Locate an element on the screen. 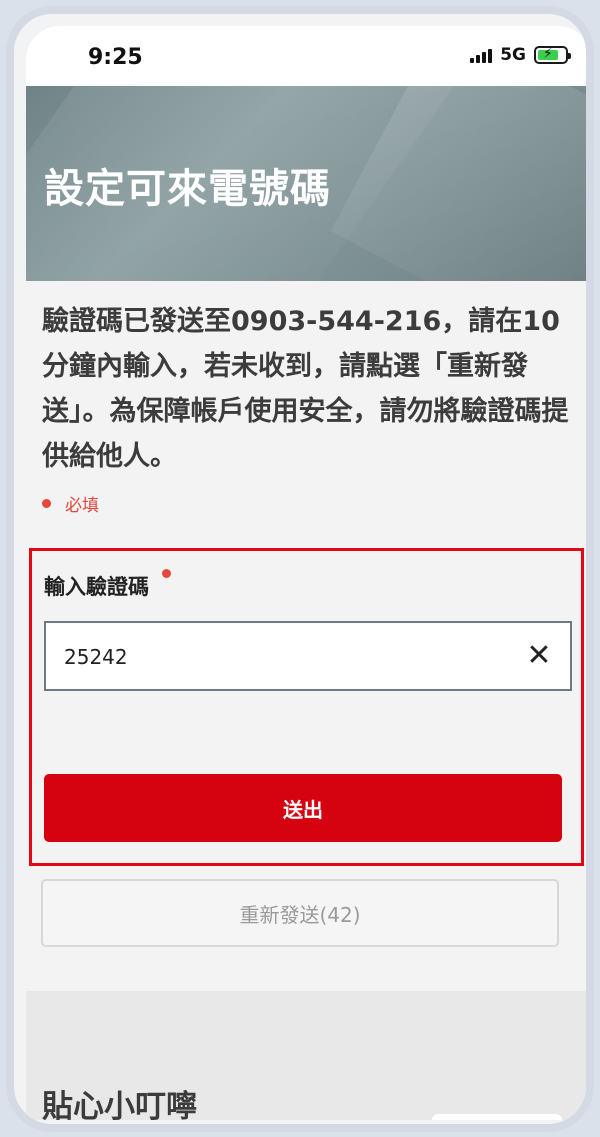  network-type: 5G is located at coordinates (513, 55).